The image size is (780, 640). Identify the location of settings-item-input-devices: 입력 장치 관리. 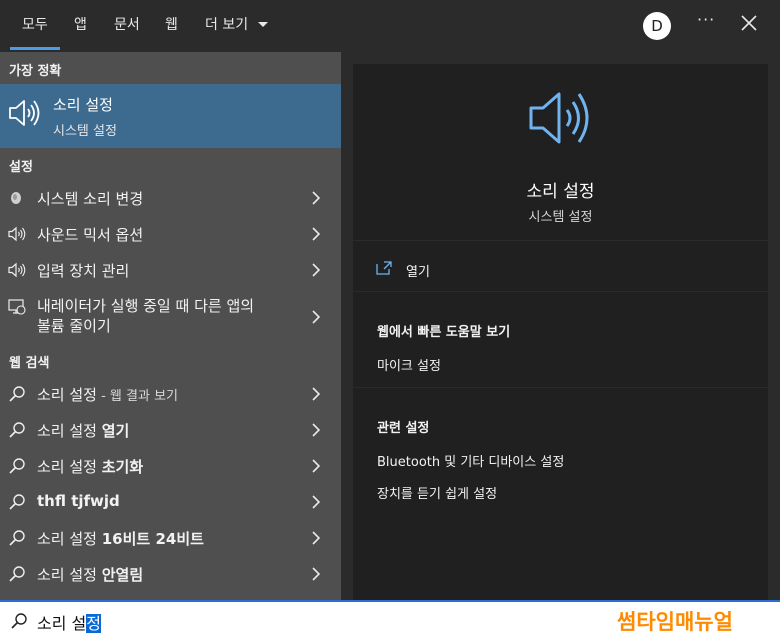
(170, 270).